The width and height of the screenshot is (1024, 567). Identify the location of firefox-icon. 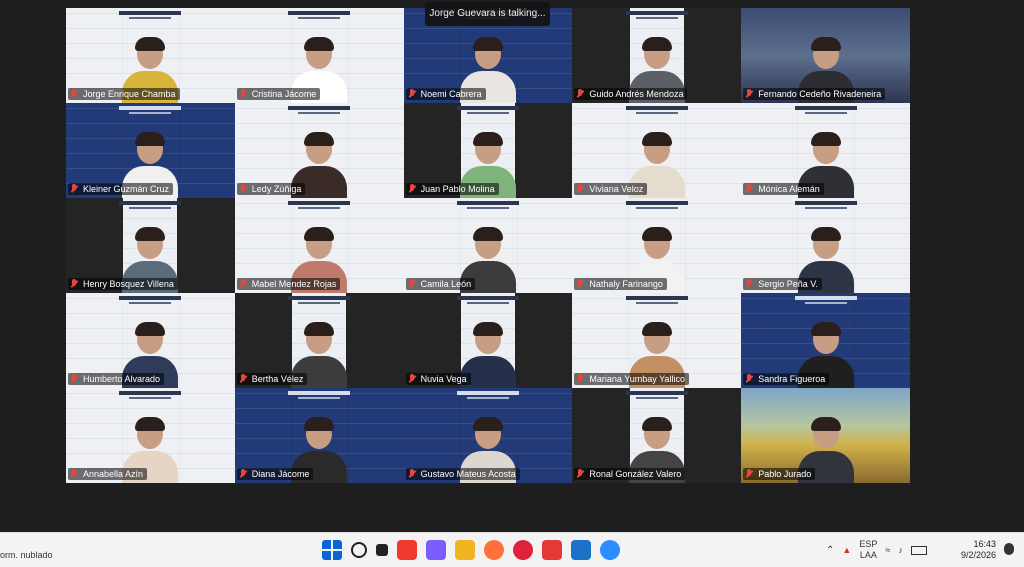
(494, 550).